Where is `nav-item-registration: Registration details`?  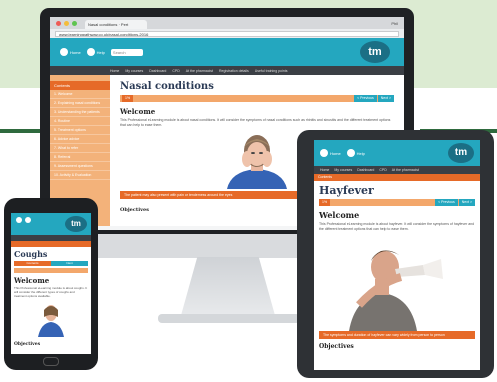
nav-item-registration: Registration details is located at coordinates (234, 71).